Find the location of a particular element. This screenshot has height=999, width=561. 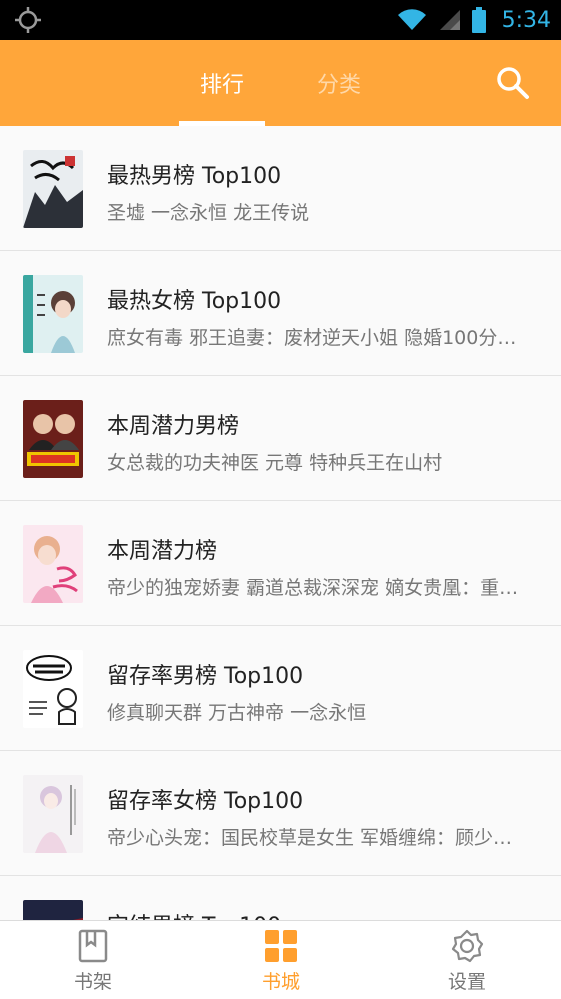

ranking-books: 女总裁的功夫神医 元尊 特种兵王在山村 is located at coordinates (275, 463).